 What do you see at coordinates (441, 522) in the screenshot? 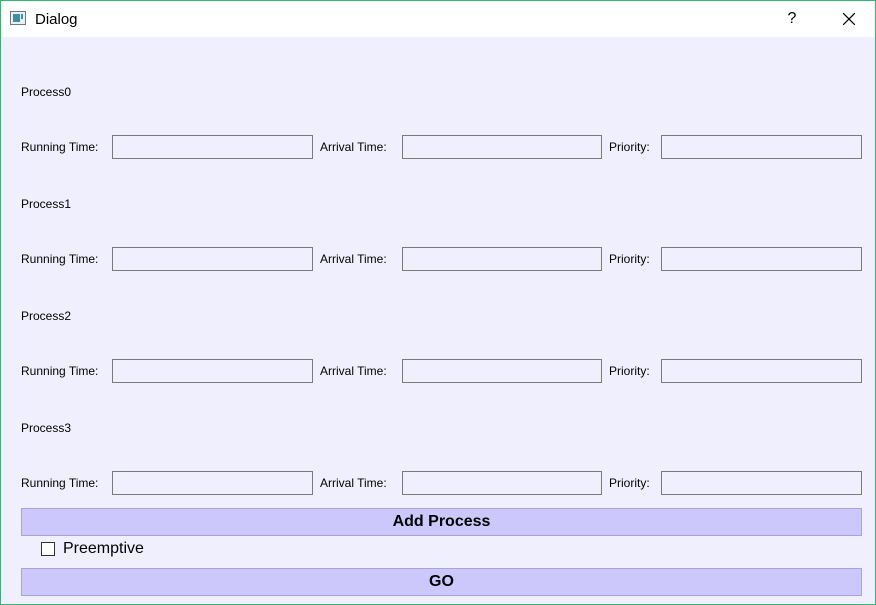
I see `add-process-button: Add Process` at bounding box center [441, 522].